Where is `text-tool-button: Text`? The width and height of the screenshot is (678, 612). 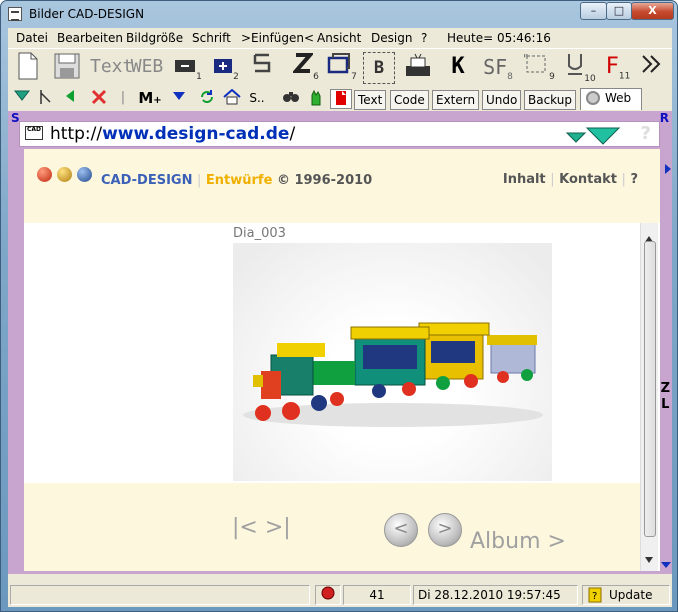
text-tool-button: Text is located at coordinates (111, 68).